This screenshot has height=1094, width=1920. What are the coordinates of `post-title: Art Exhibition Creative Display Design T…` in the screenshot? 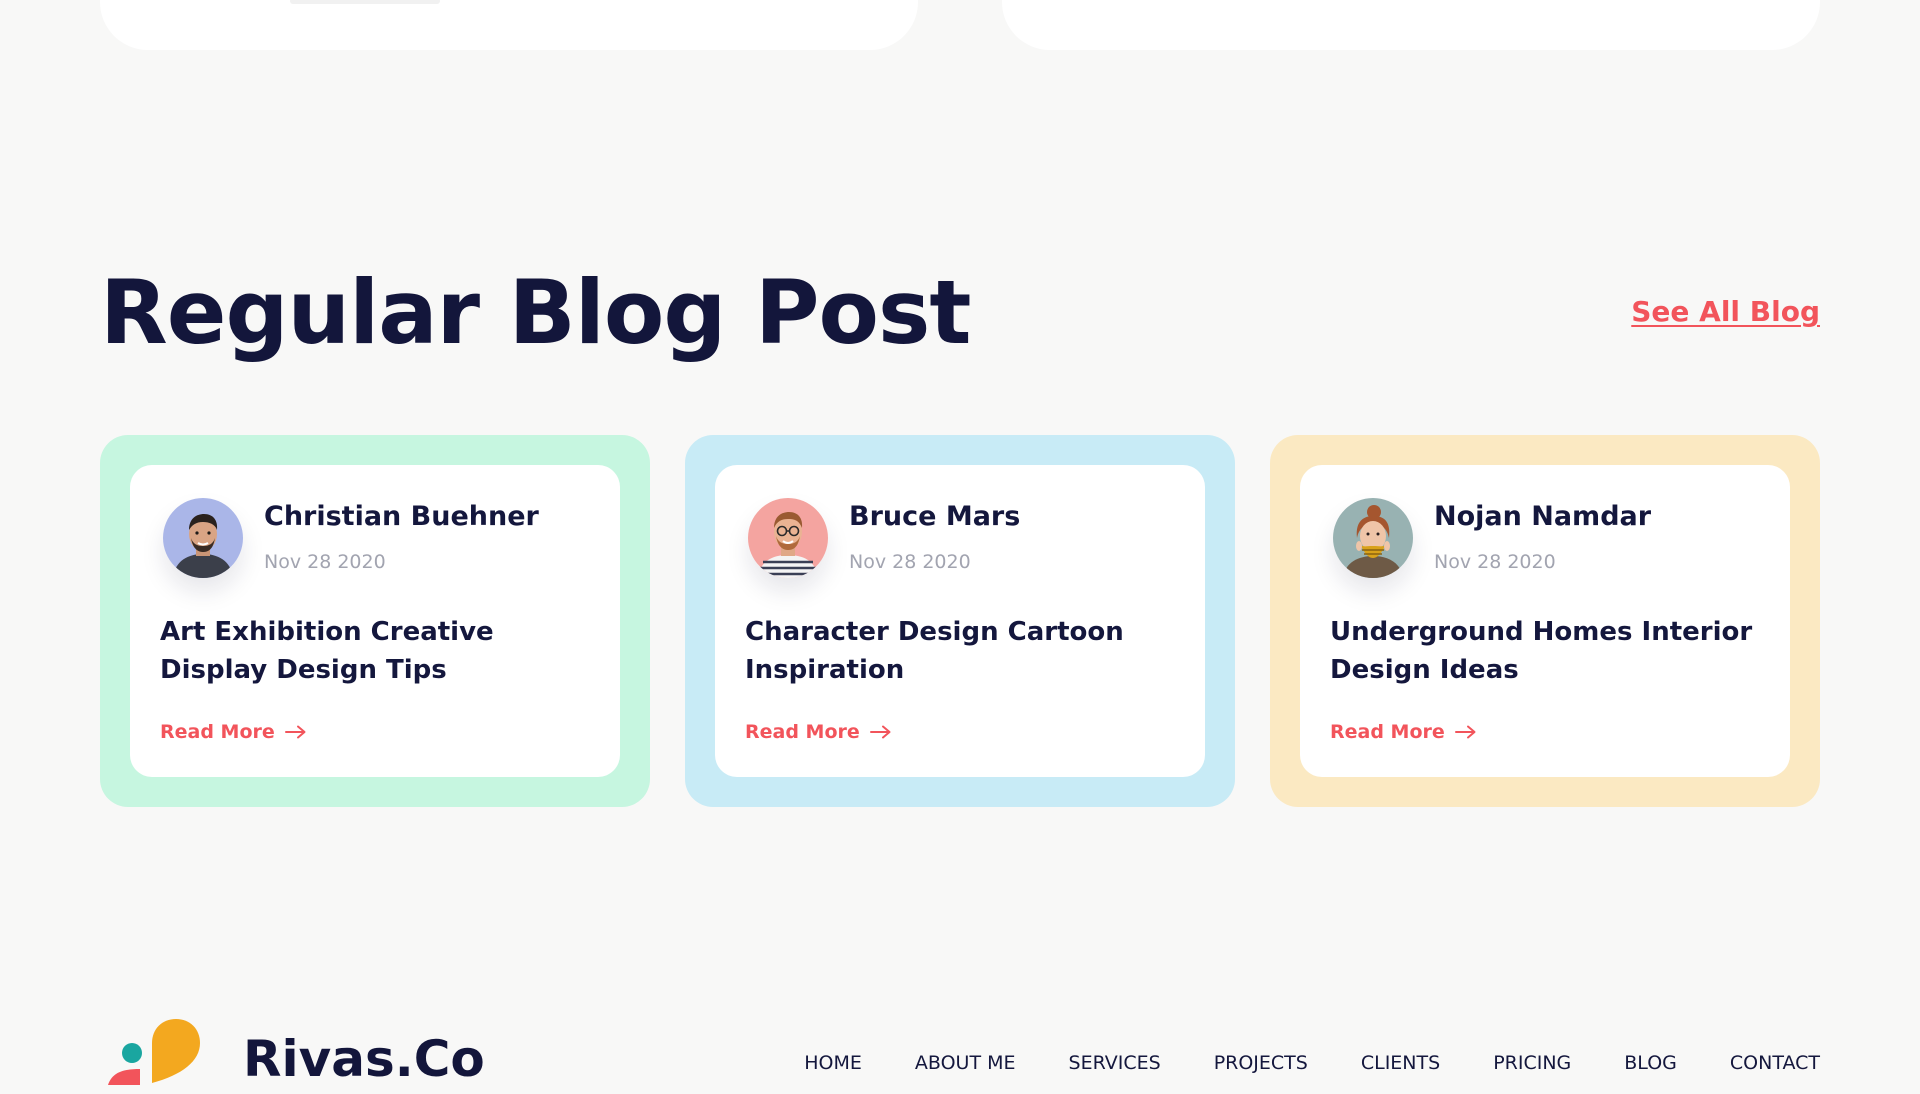 It's located at (380, 651).